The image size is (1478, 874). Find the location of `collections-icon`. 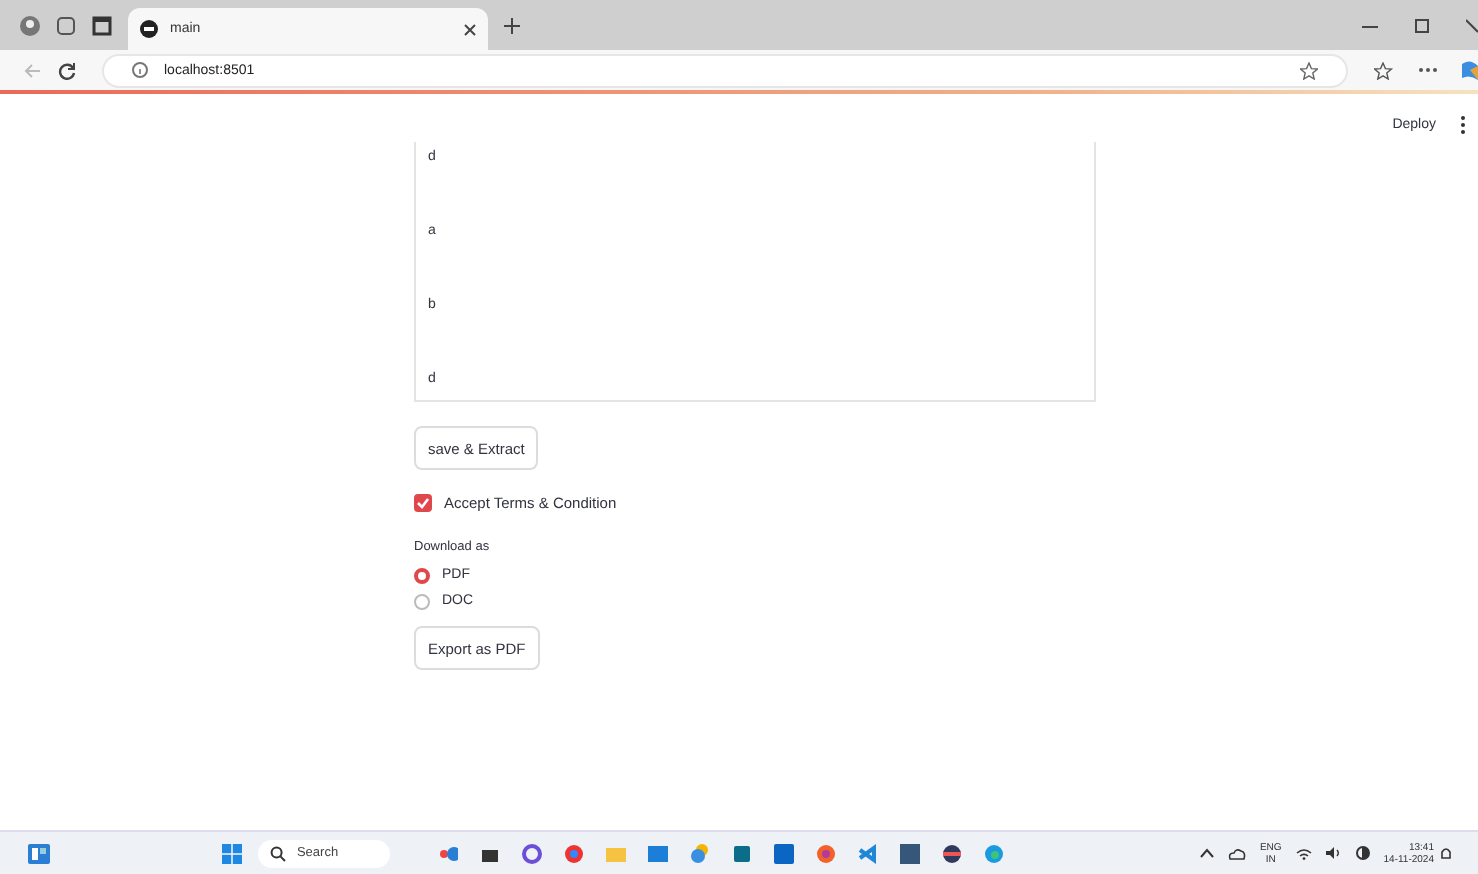

collections-icon is located at coordinates (66, 25).